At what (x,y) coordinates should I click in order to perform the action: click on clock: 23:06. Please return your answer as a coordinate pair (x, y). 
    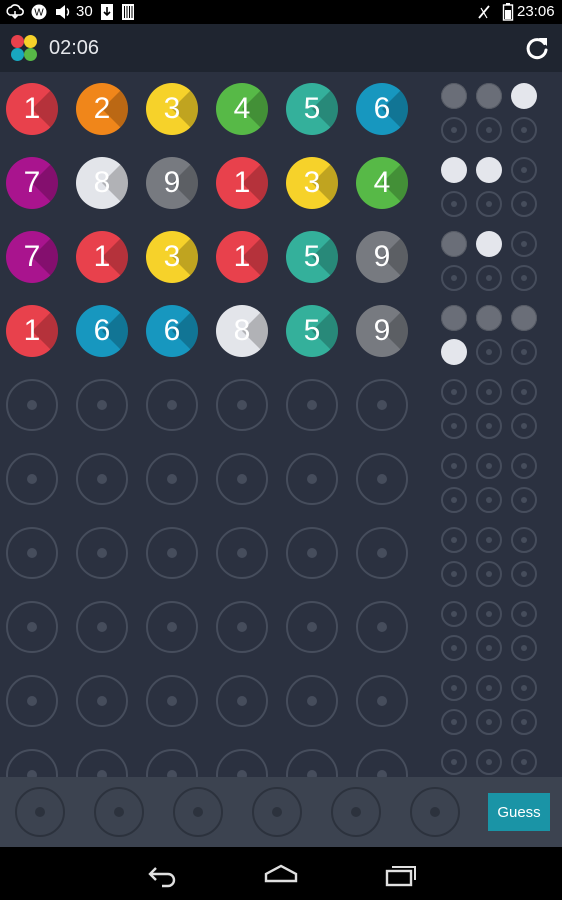
    Looking at the image, I should click on (536, 11).